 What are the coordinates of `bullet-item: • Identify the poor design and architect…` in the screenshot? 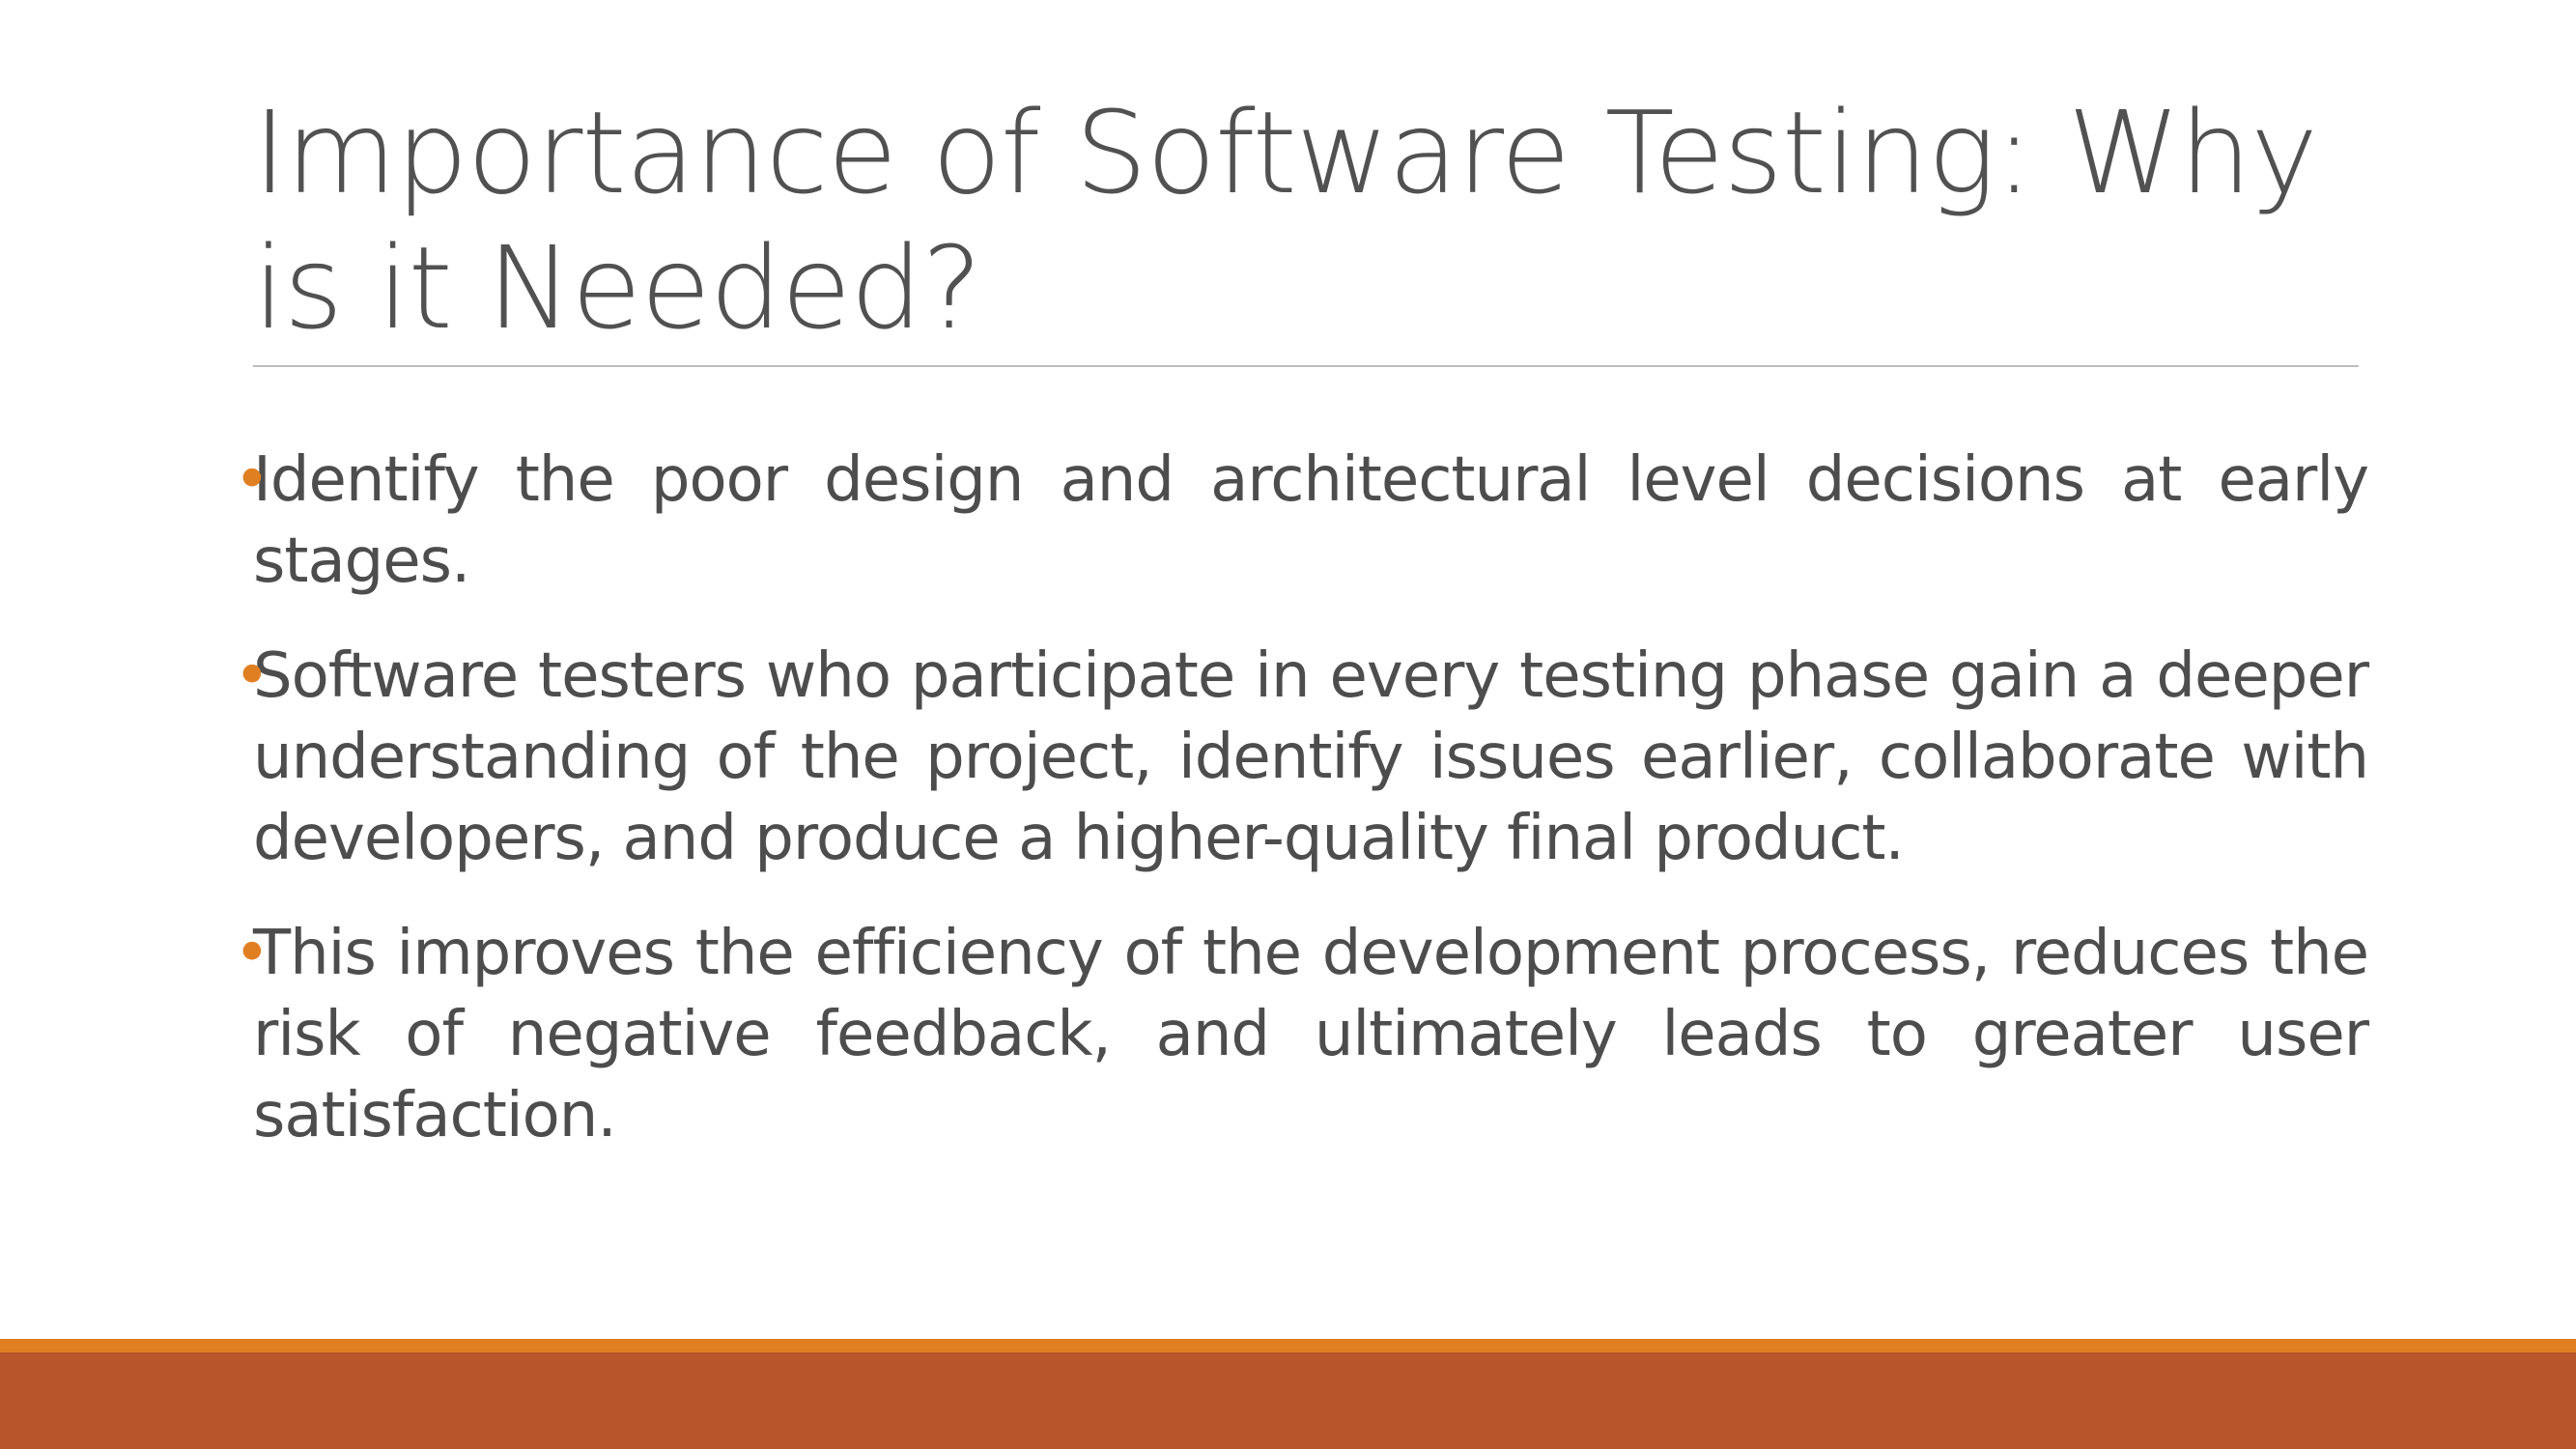 It's located at (1301, 521).